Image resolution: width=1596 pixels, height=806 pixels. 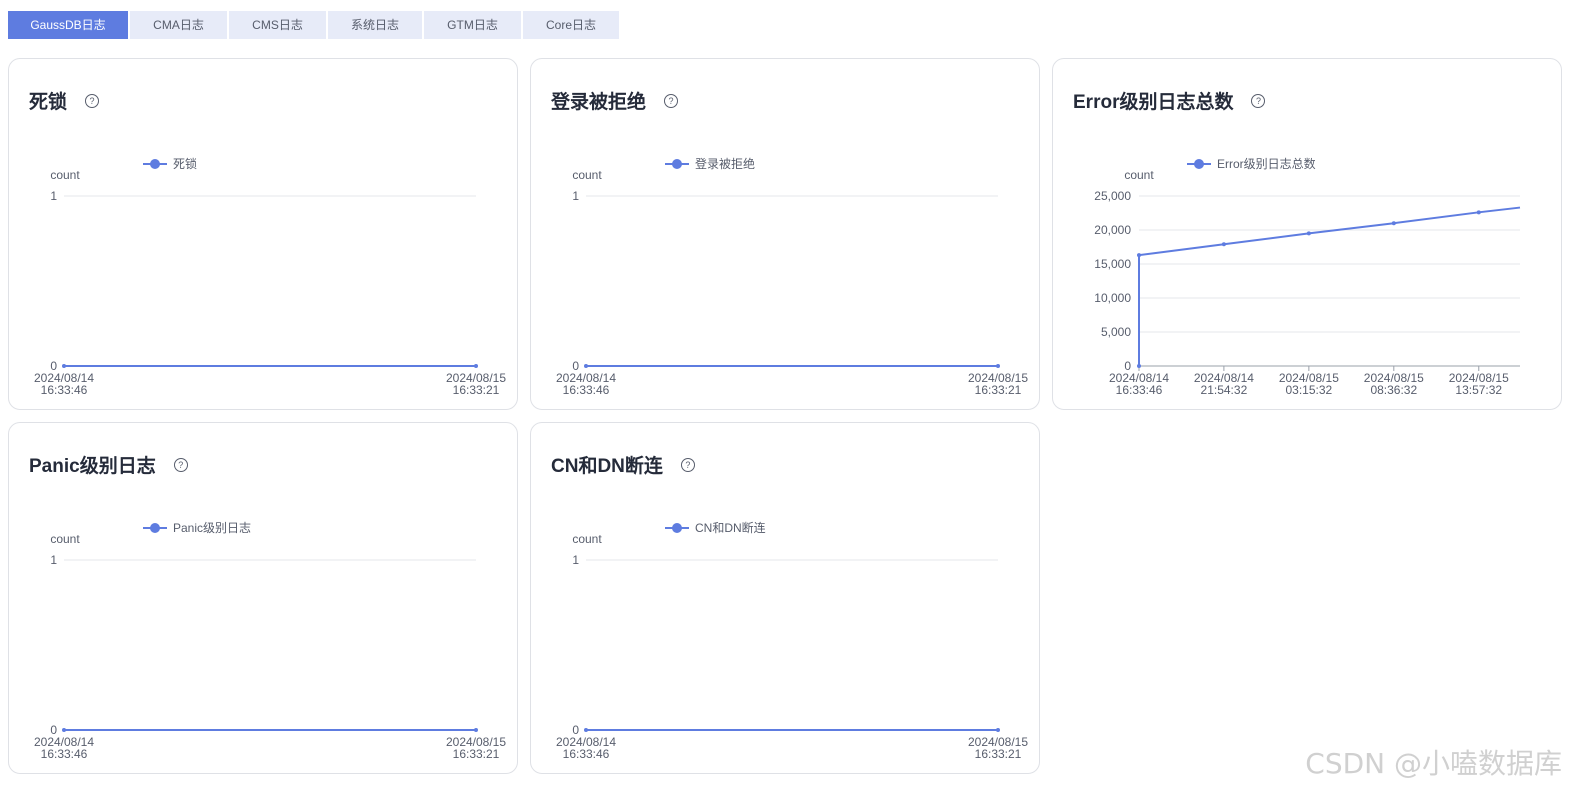 I want to click on tab-gtm-log: GTM日志, so click(x=472, y=25).